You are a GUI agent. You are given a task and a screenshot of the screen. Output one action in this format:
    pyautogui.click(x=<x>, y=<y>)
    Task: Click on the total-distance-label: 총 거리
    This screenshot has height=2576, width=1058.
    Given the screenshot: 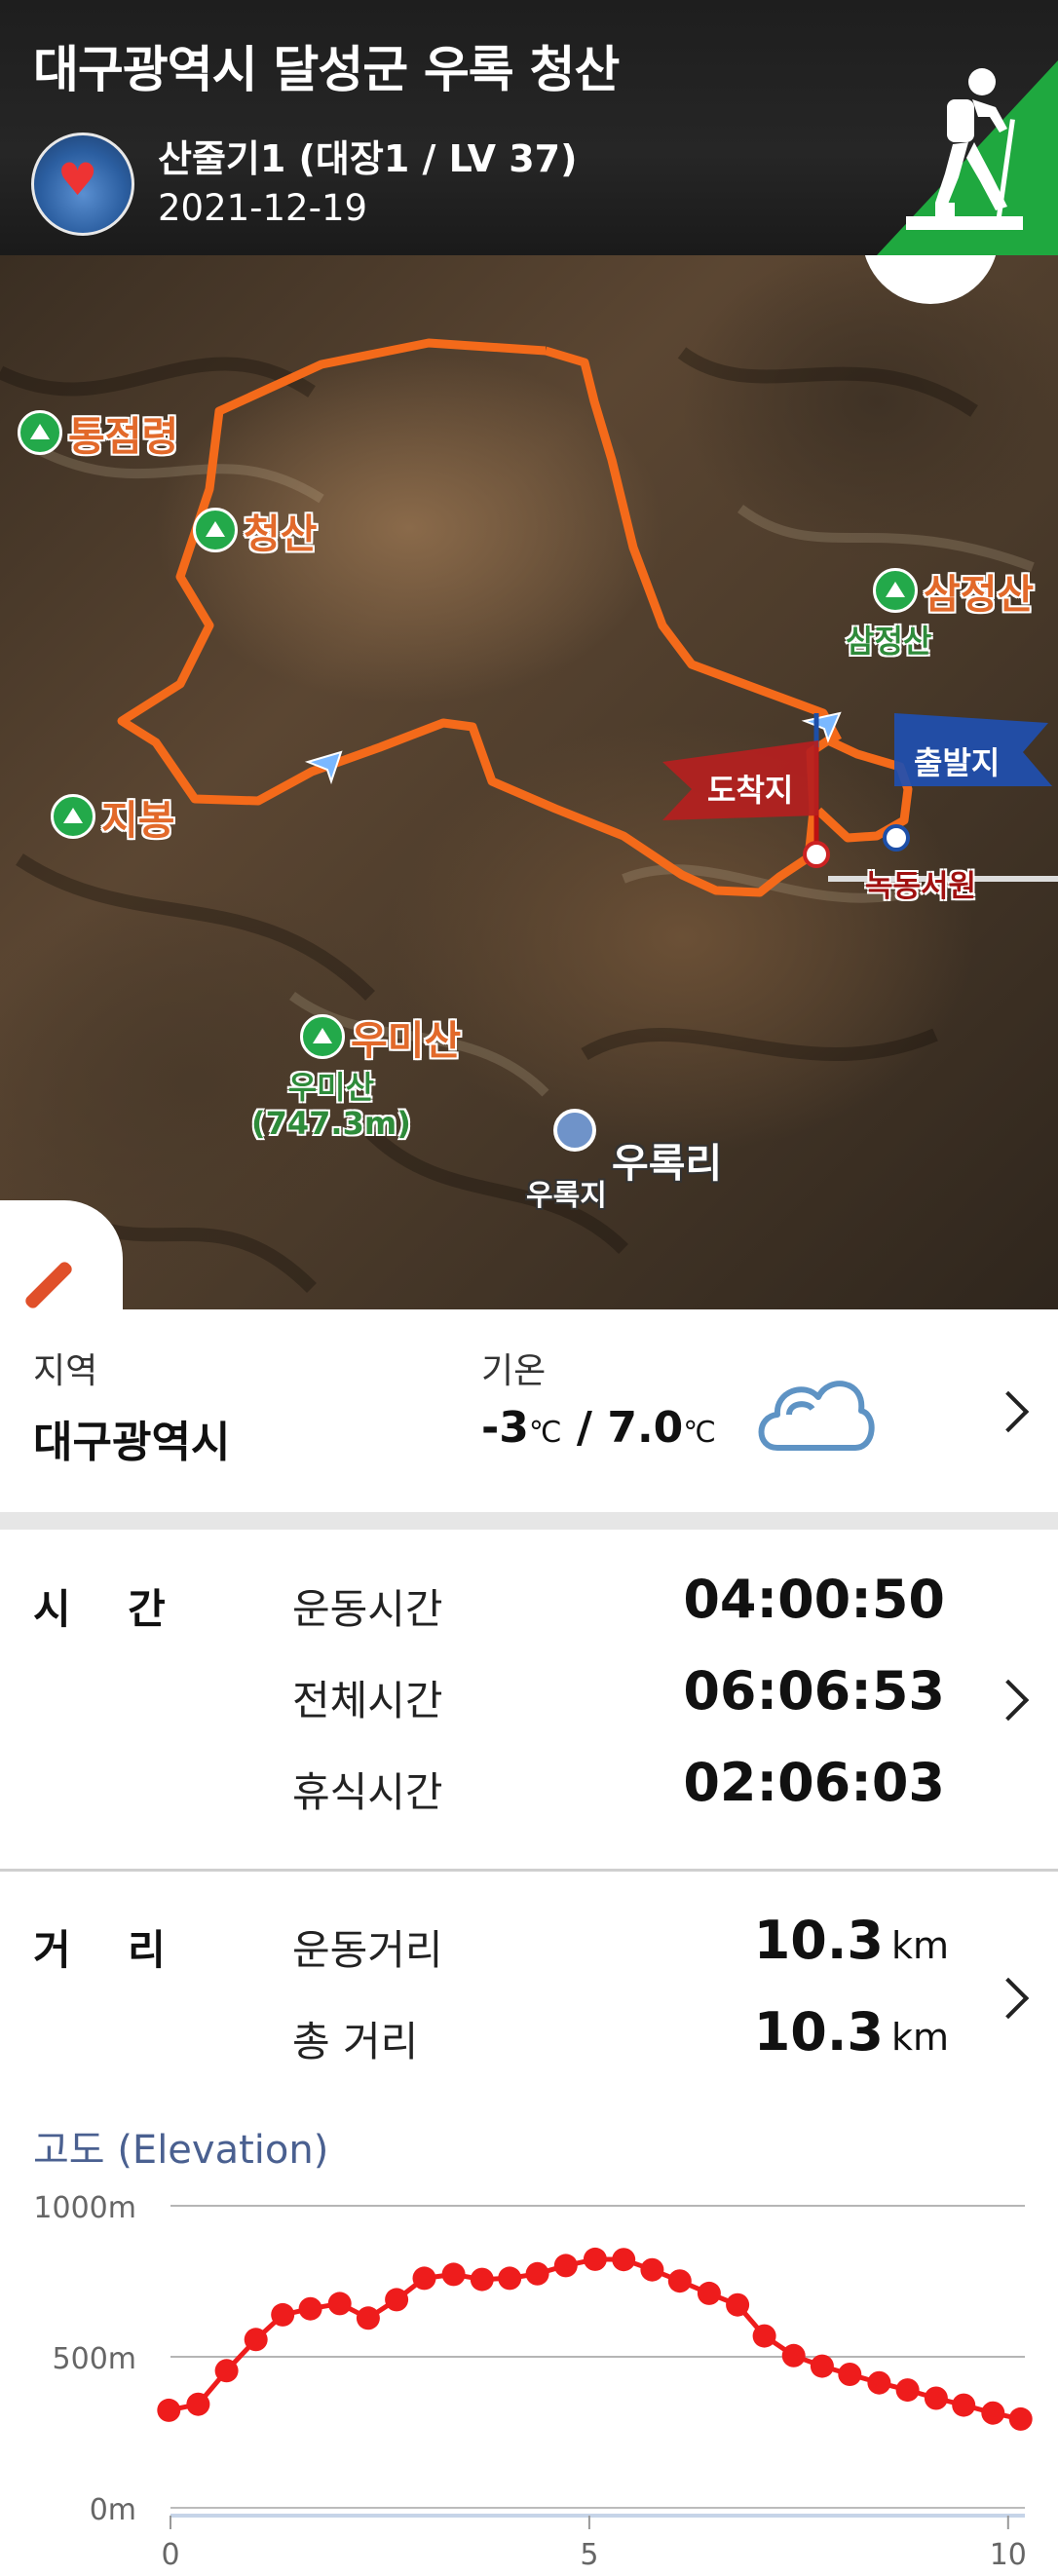 What is the action you would take?
    pyautogui.click(x=355, y=2041)
    